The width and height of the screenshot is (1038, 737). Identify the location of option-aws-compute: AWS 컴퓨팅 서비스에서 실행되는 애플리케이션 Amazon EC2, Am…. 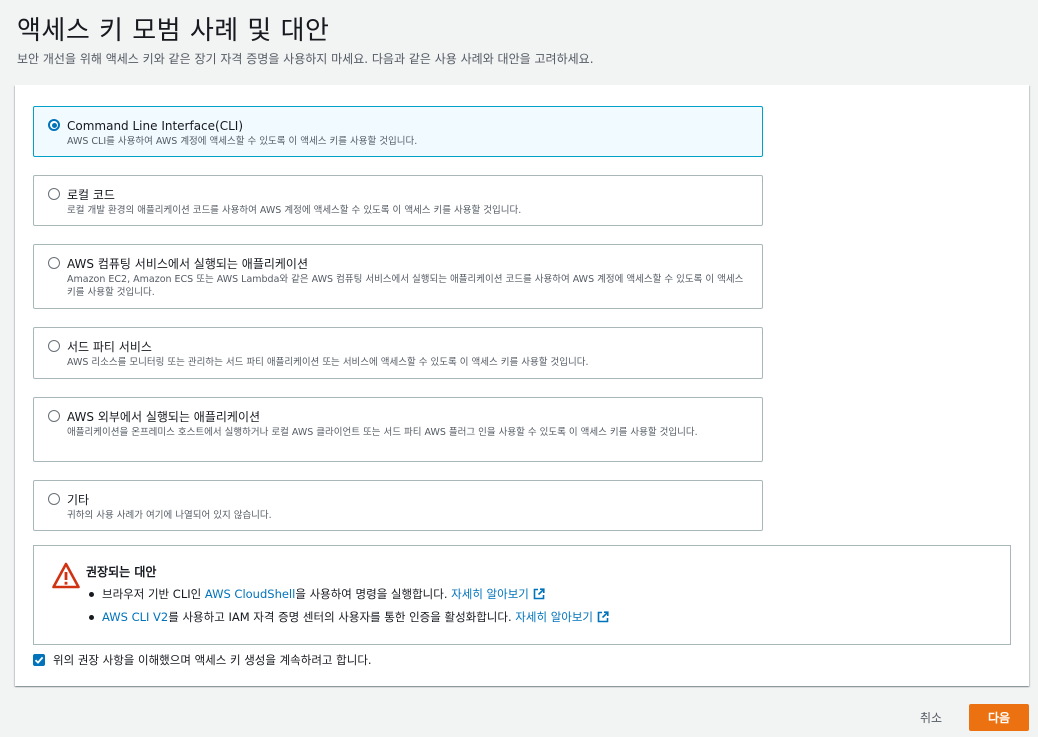
(398, 276).